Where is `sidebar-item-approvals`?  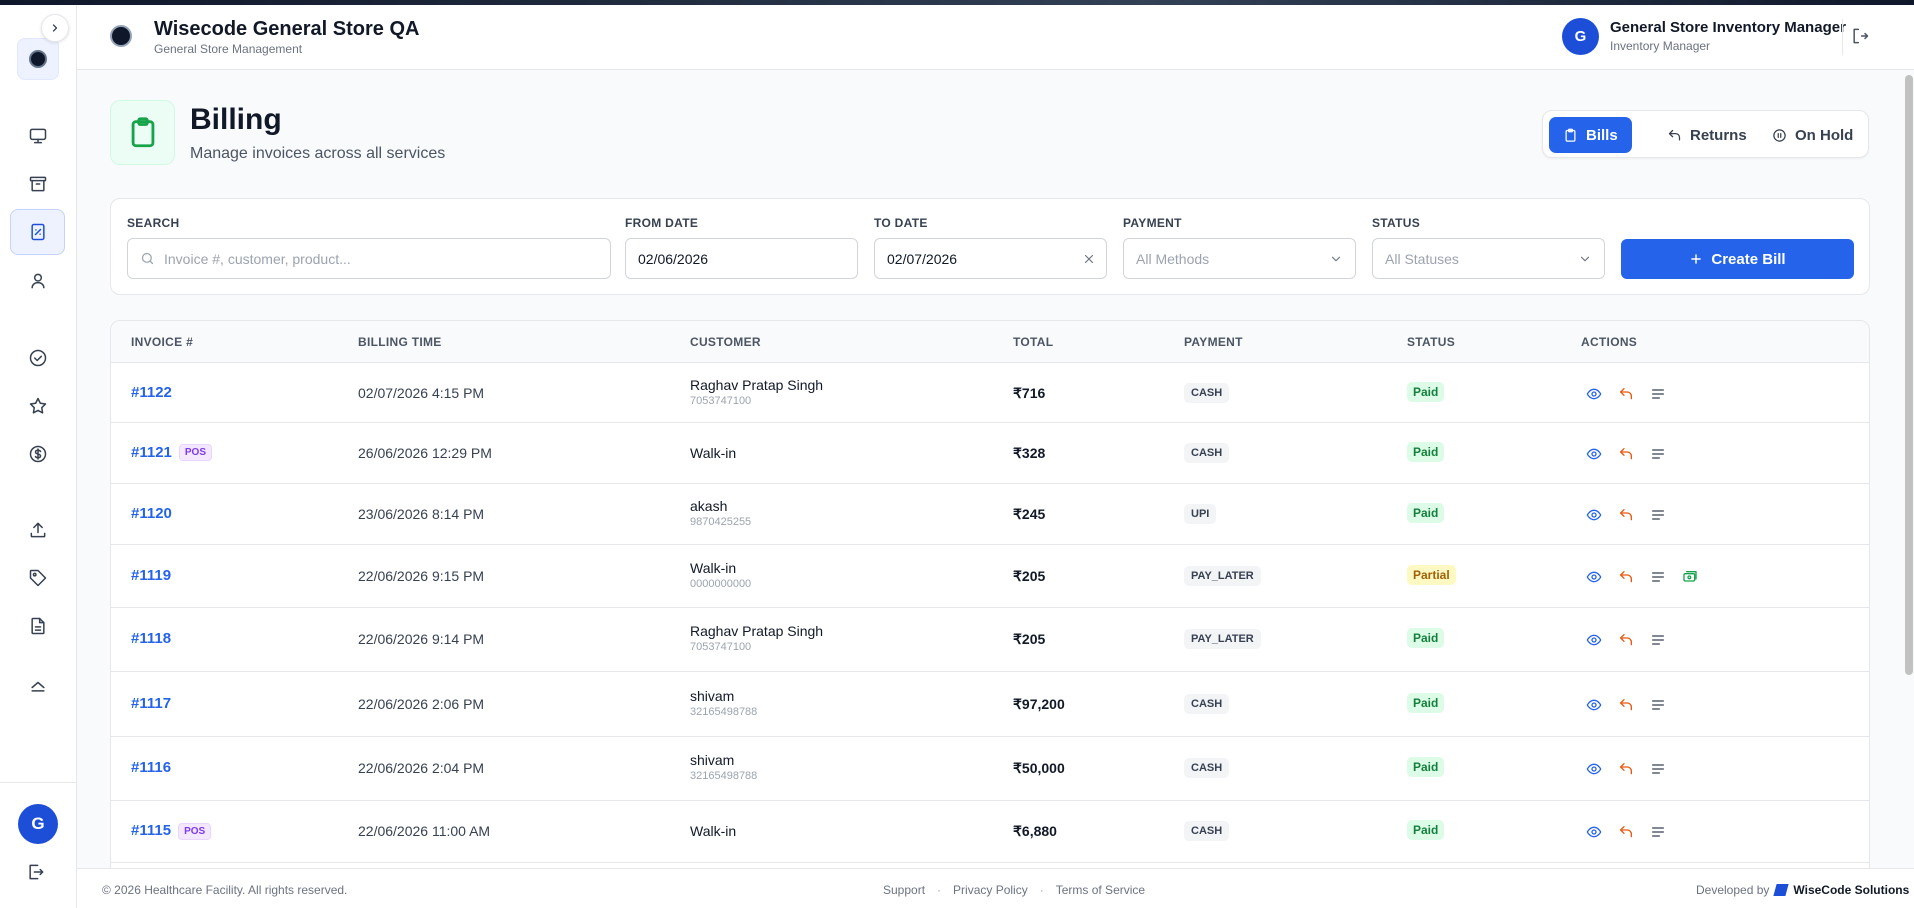 sidebar-item-approvals is located at coordinates (37, 358).